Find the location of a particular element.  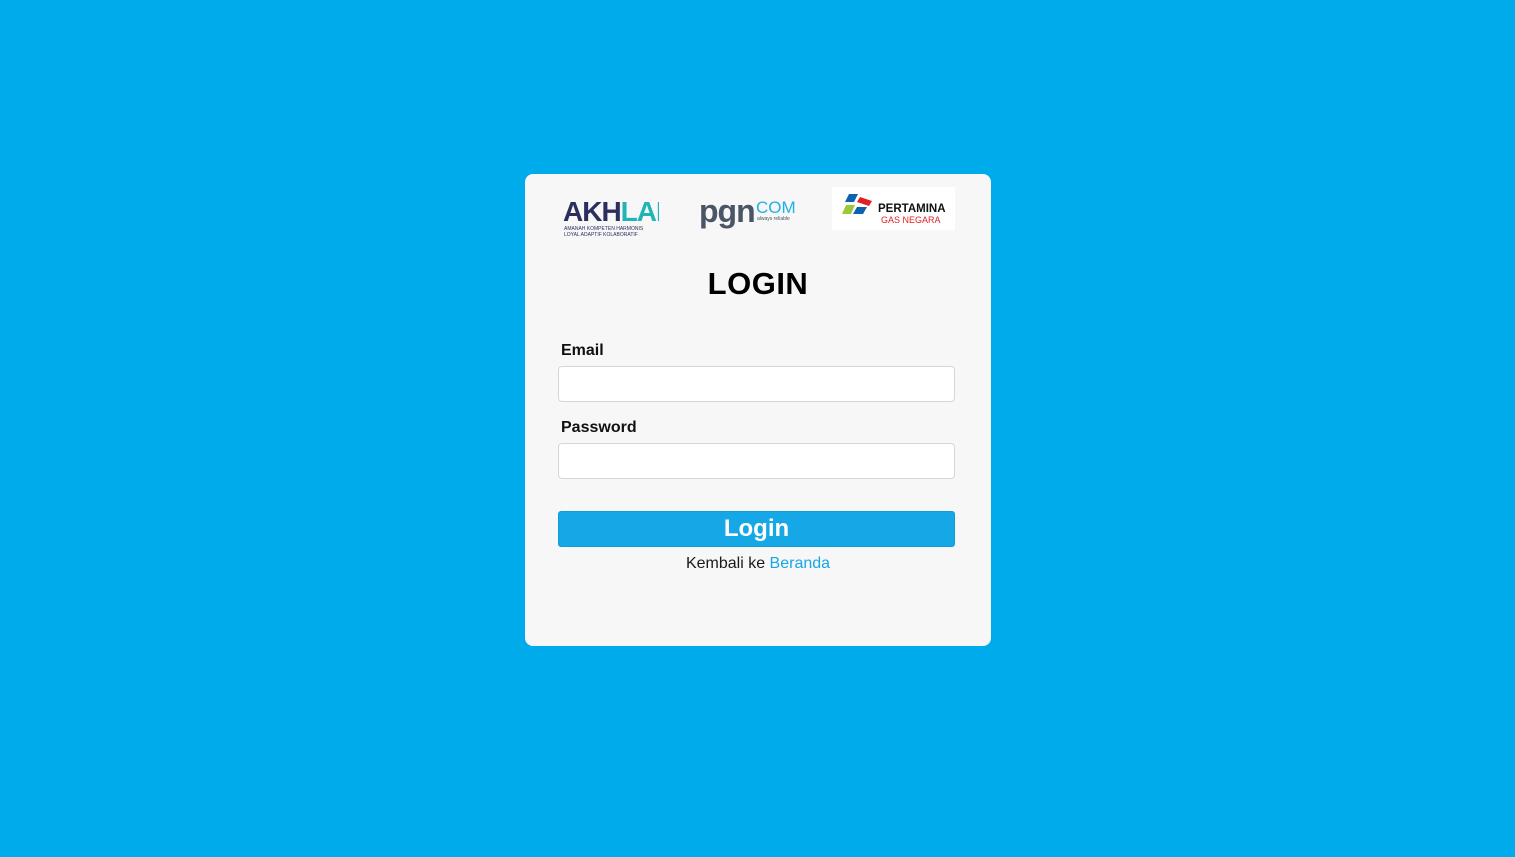

pertamina-text: PERTAMINA is located at coordinates (912, 209).